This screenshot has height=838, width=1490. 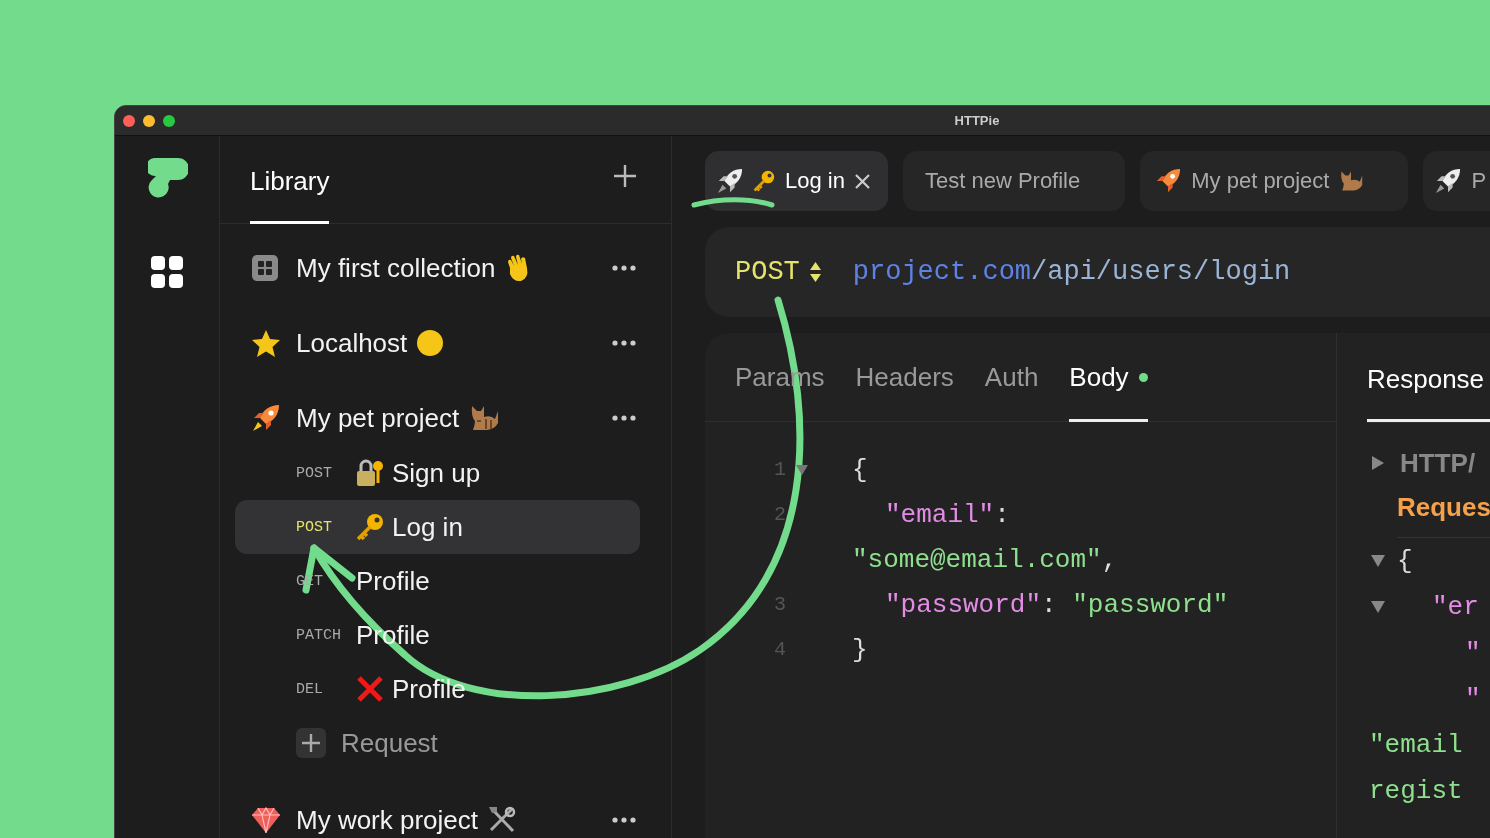 What do you see at coordinates (904, 377) in the screenshot?
I see `panel-tab: Headers` at bounding box center [904, 377].